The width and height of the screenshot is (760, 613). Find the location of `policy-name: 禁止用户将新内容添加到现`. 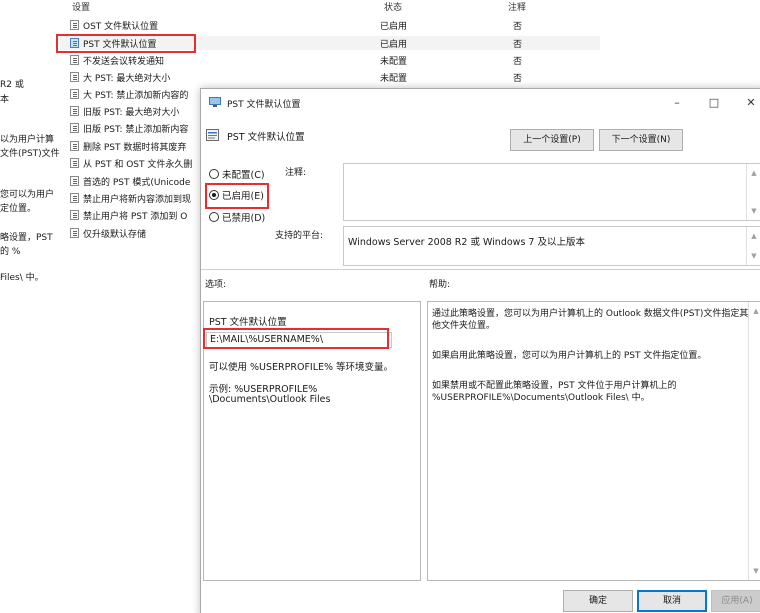

policy-name: 禁止用户将新内容添加到现 is located at coordinates (137, 200).